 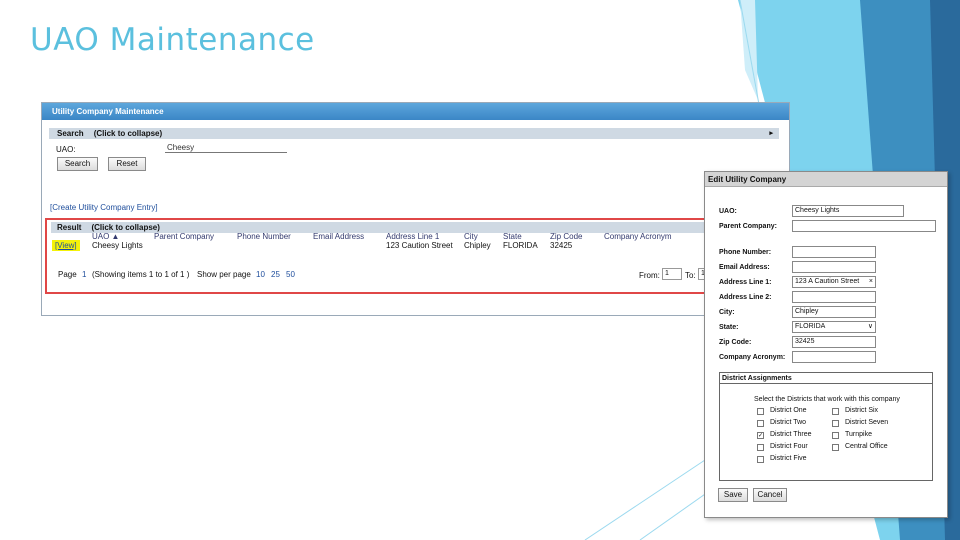 I want to click on parent-company-field, so click(x=864, y=226).